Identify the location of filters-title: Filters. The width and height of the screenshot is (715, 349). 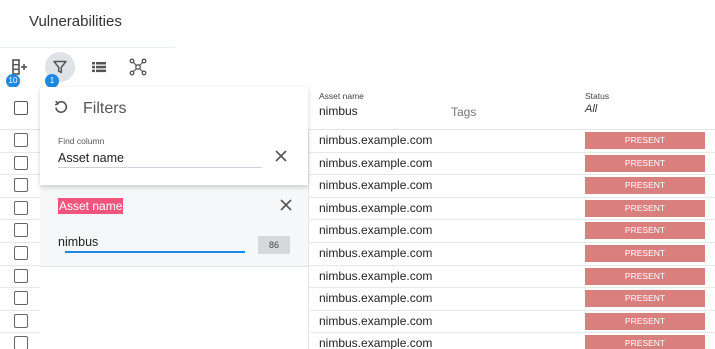
(105, 108).